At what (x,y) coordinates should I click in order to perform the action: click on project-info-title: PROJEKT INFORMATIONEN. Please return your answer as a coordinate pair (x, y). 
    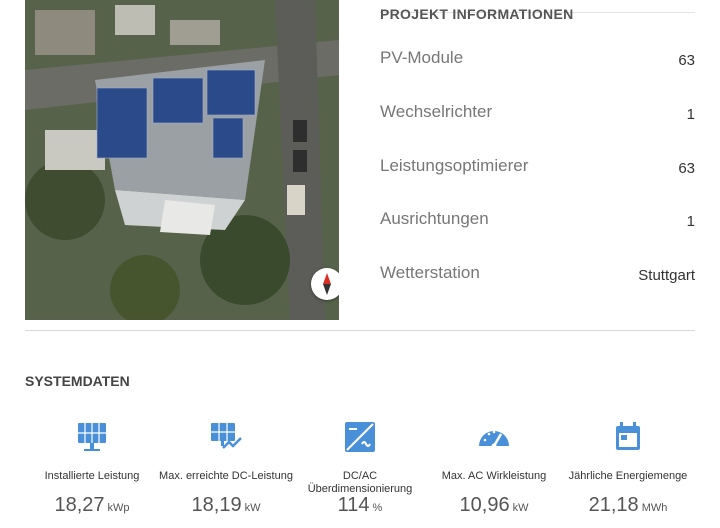
    Looking at the image, I should click on (477, 14).